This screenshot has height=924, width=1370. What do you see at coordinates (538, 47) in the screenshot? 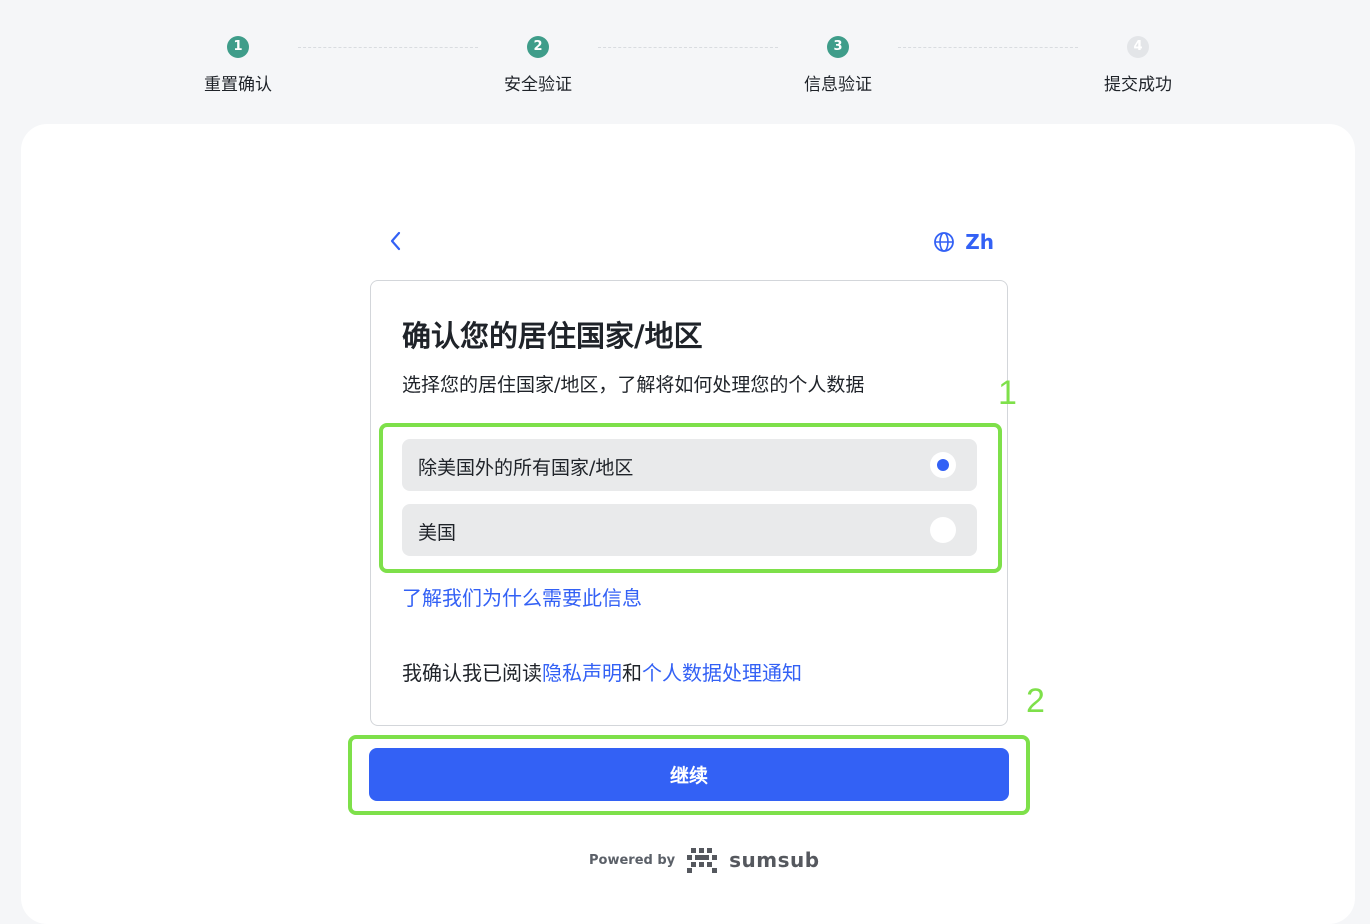
I see `step-number: 2` at bounding box center [538, 47].